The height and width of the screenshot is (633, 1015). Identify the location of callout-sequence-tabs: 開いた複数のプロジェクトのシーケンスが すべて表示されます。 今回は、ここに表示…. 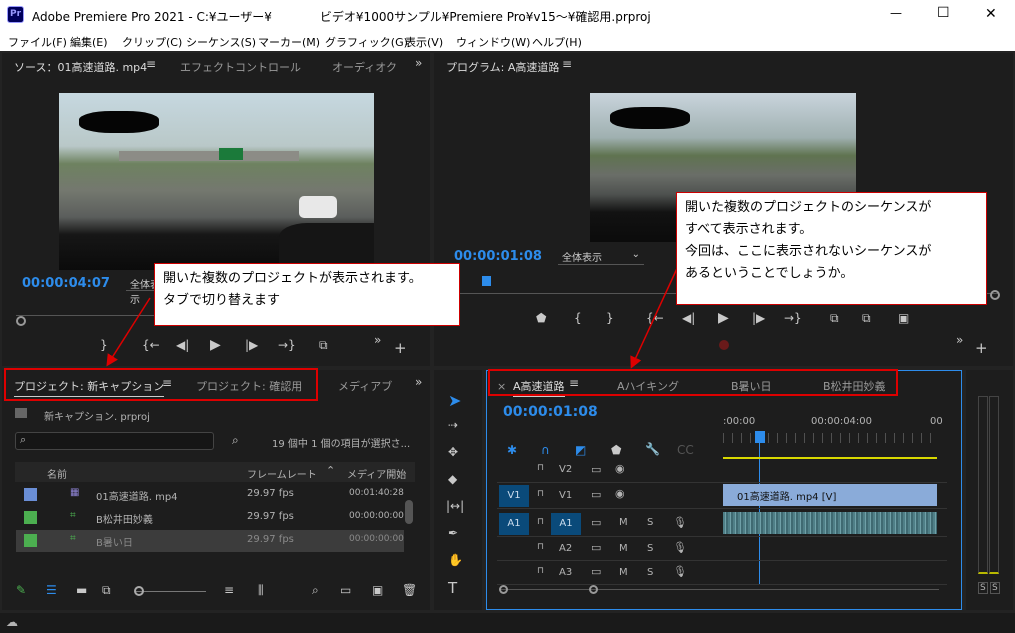
(831, 248).